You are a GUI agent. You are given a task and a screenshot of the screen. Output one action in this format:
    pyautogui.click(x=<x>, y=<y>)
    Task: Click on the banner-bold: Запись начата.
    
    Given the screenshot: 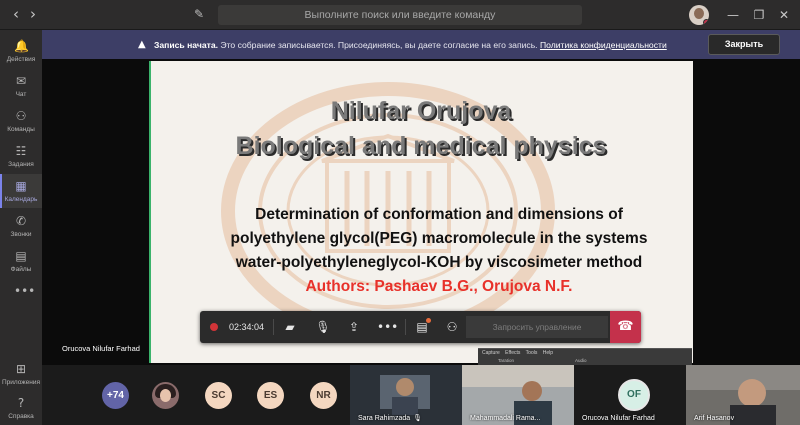 What is the action you would take?
    pyautogui.click(x=186, y=45)
    